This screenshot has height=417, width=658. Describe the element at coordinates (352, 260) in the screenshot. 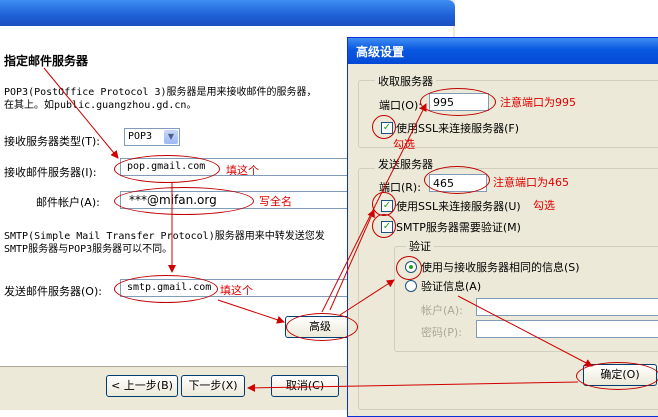

I see `arrow-advanced-to-ssl` at that location.